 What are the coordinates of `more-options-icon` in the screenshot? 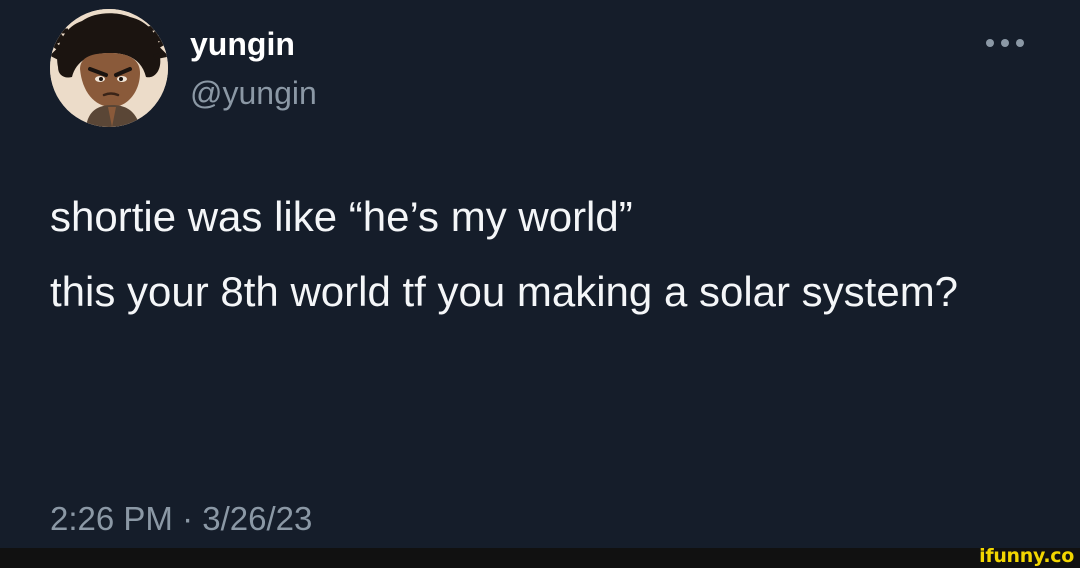 It's located at (1005, 43).